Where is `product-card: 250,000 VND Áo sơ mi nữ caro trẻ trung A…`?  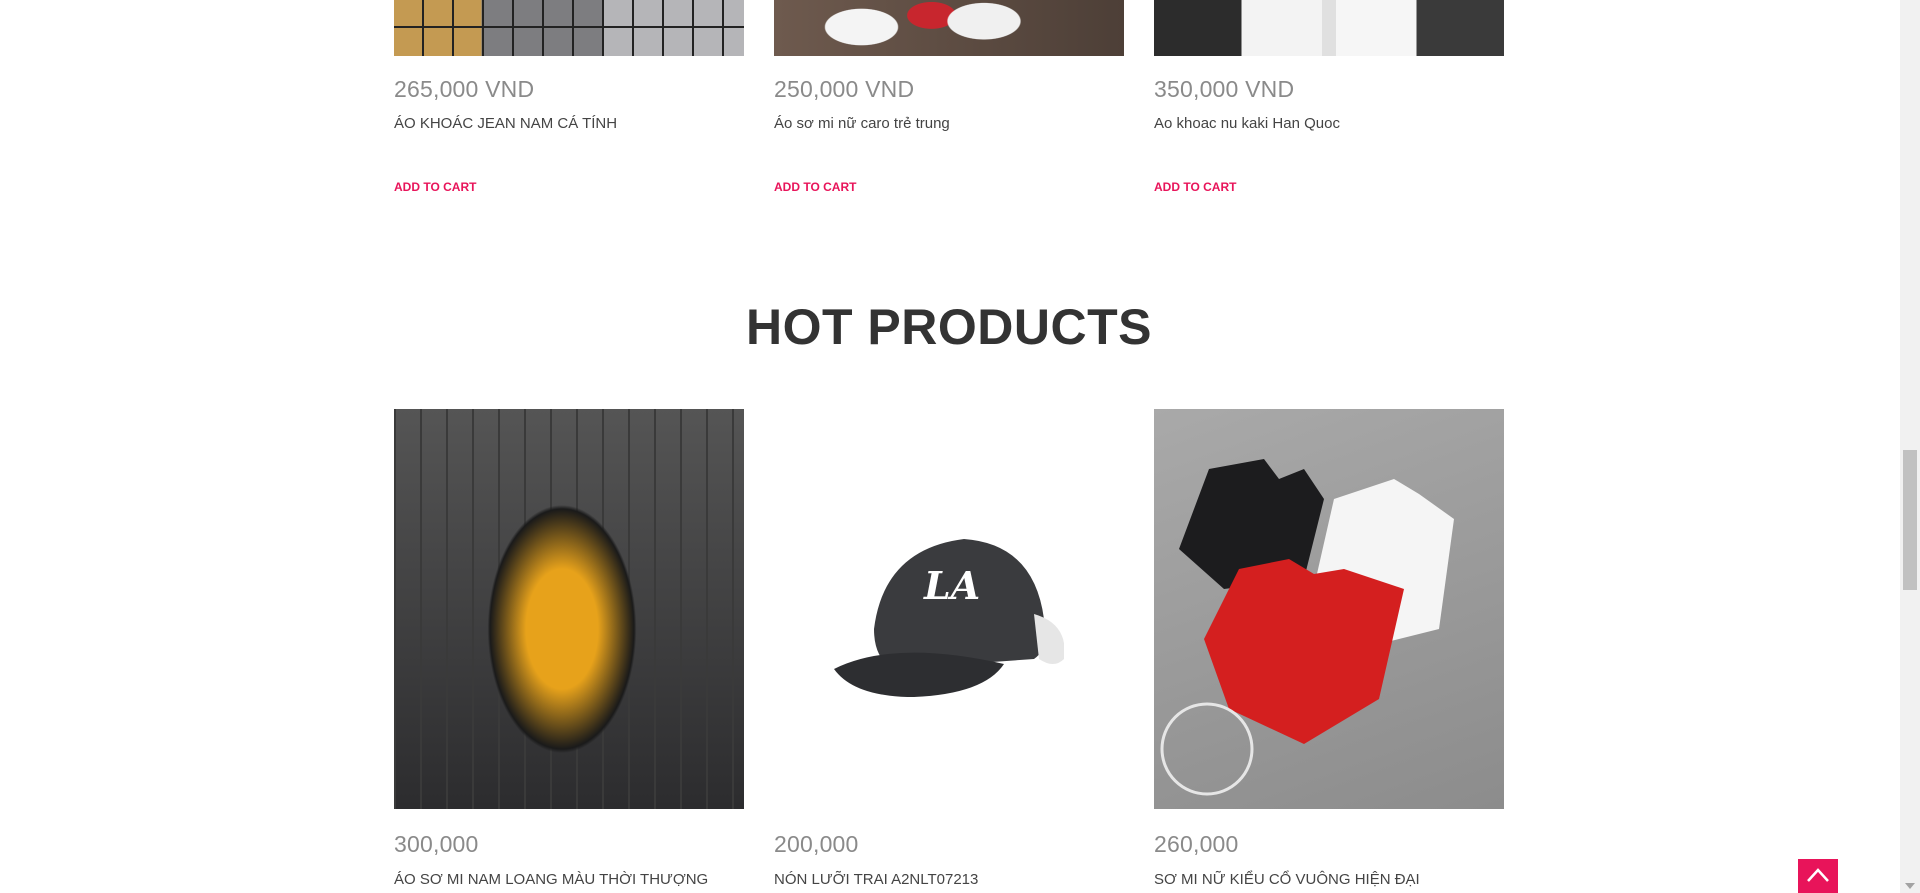 product-card: 250,000 VND Áo sơ mi nữ caro trẻ trung A… is located at coordinates (949, 98).